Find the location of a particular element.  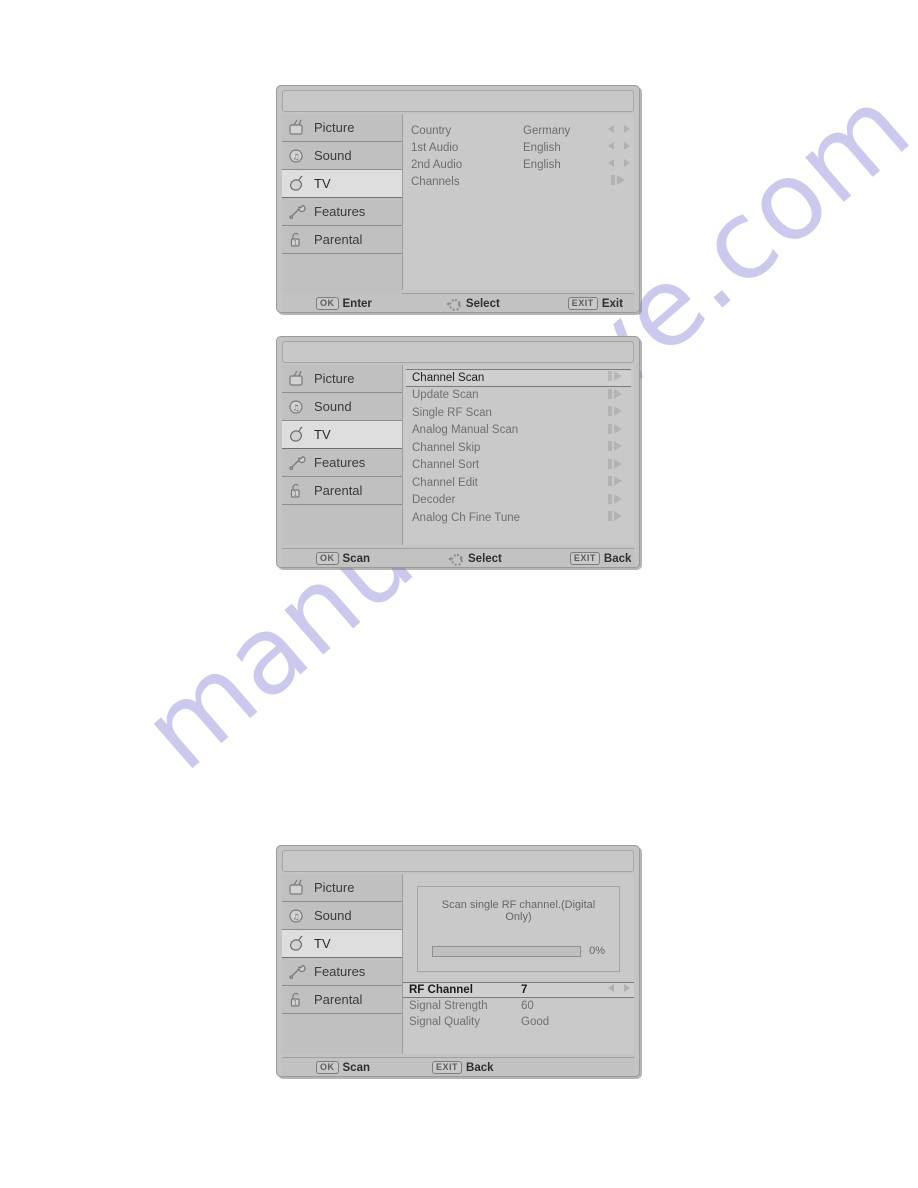

footer-exit: EXIT Exit is located at coordinates (595, 303).